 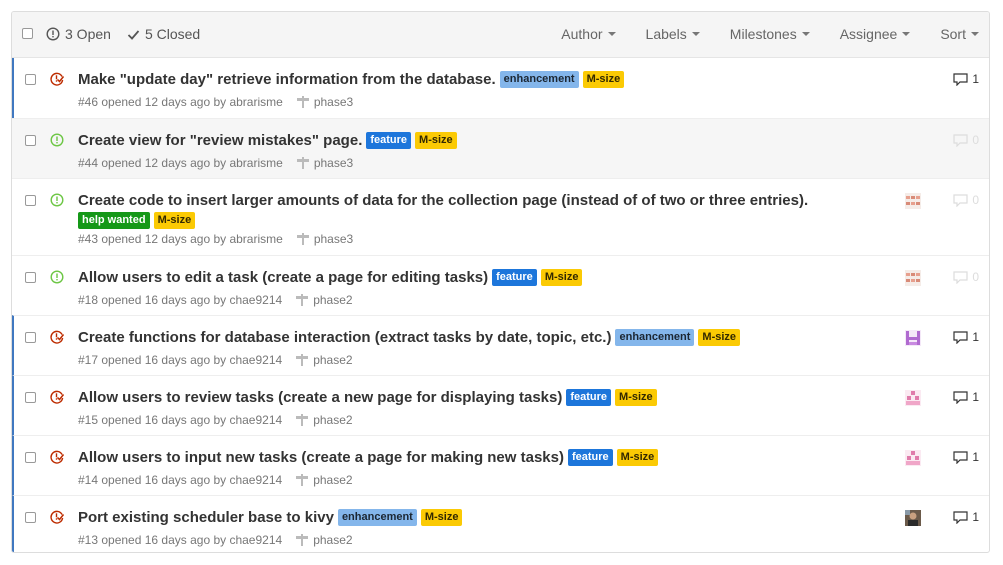 What do you see at coordinates (180, 480) in the screenshot?
I see `issue-opened-info: #14 opened 16 days ago by chae9214` at bounding box center [180, 480].